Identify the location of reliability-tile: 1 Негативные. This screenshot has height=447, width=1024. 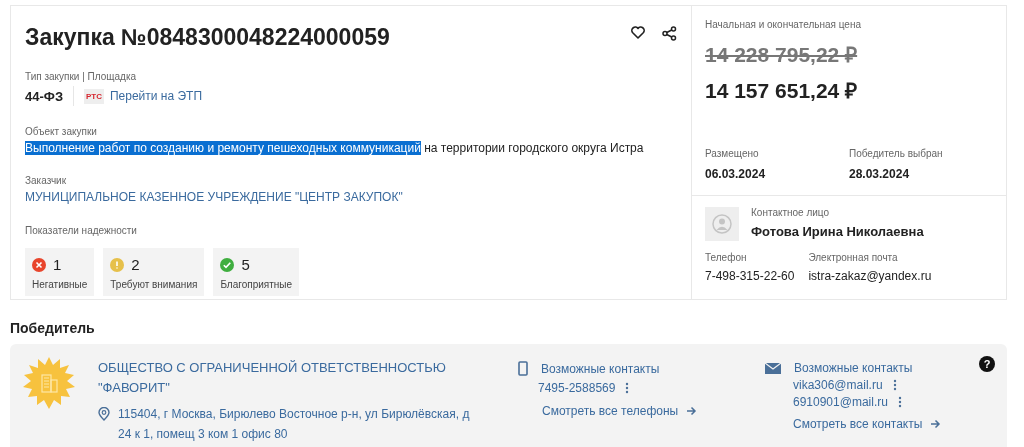
(60, 272).